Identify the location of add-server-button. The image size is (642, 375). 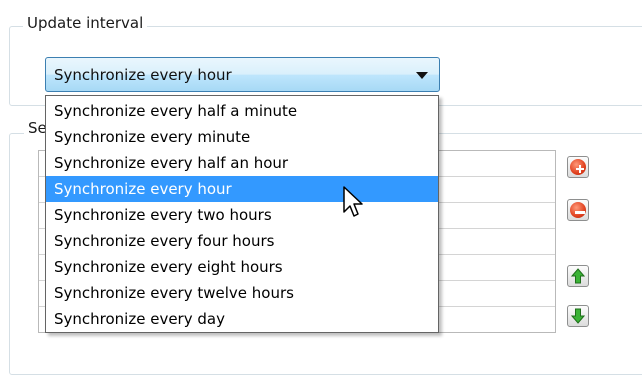
(578, 167).